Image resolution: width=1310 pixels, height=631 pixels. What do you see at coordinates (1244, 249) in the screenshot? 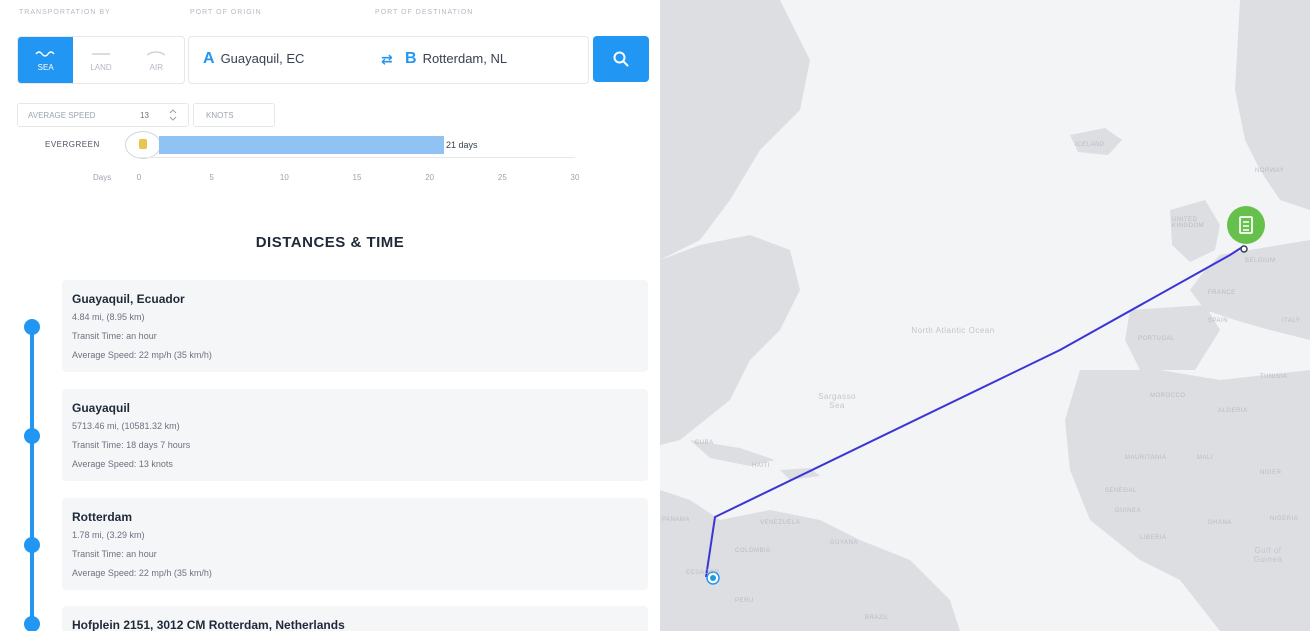
I see `destination-point` at bounding box center [1244, 249].